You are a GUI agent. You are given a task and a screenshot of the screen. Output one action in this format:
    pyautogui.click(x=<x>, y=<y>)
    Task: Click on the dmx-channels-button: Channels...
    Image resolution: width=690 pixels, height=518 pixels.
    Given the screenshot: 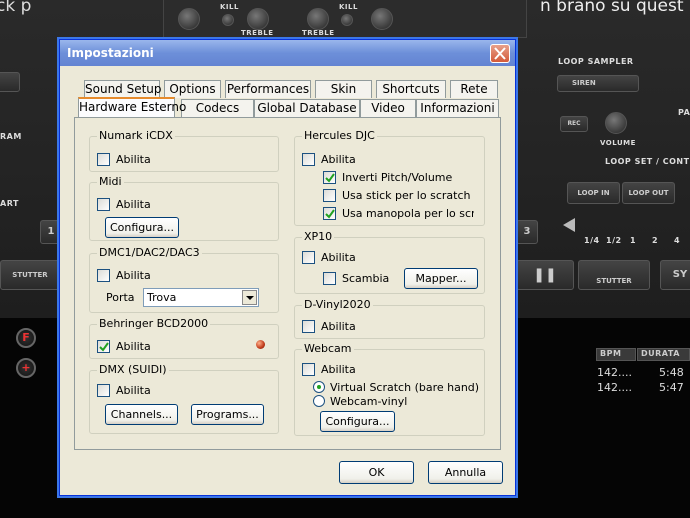 What is the action you would take?
    pyautogui.click(x=141, y=414)
    